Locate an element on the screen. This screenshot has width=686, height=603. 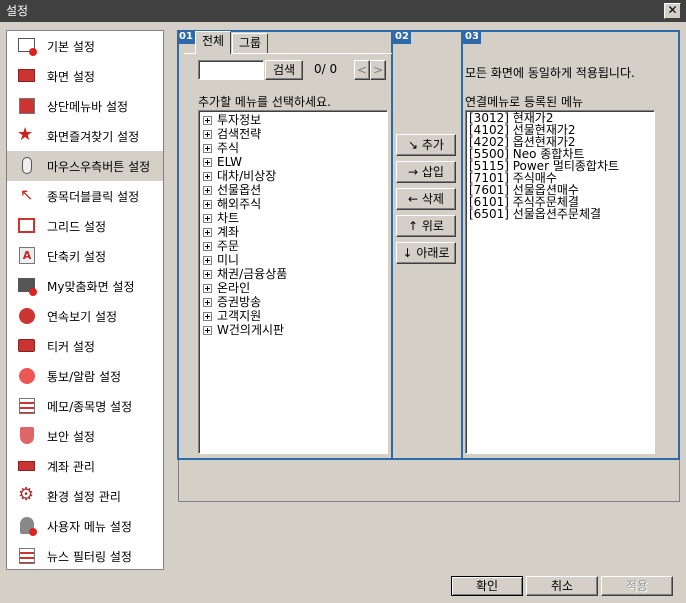
sidebar-item-label: 화면즐겨찾기 설정 is located at coordinates (93, 136).